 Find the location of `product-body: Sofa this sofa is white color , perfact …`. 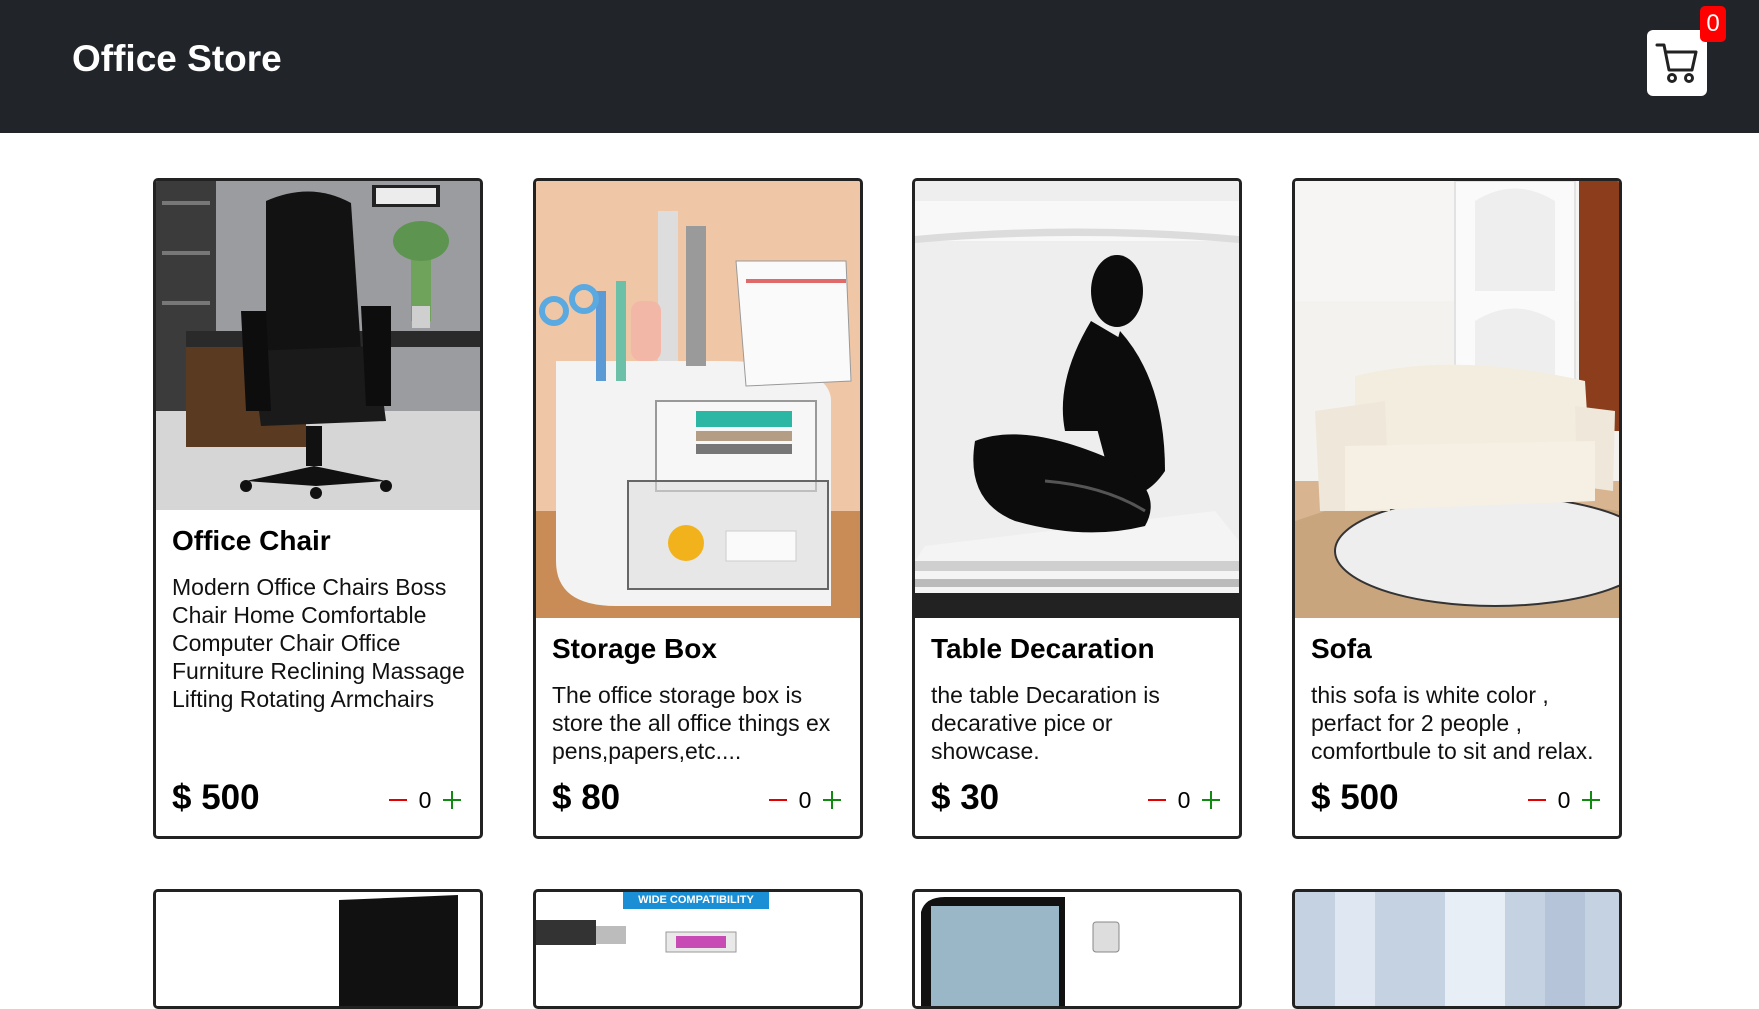

product-body: Sofa this sofa is white color , perfact … is located at coordinates (1458, 699).